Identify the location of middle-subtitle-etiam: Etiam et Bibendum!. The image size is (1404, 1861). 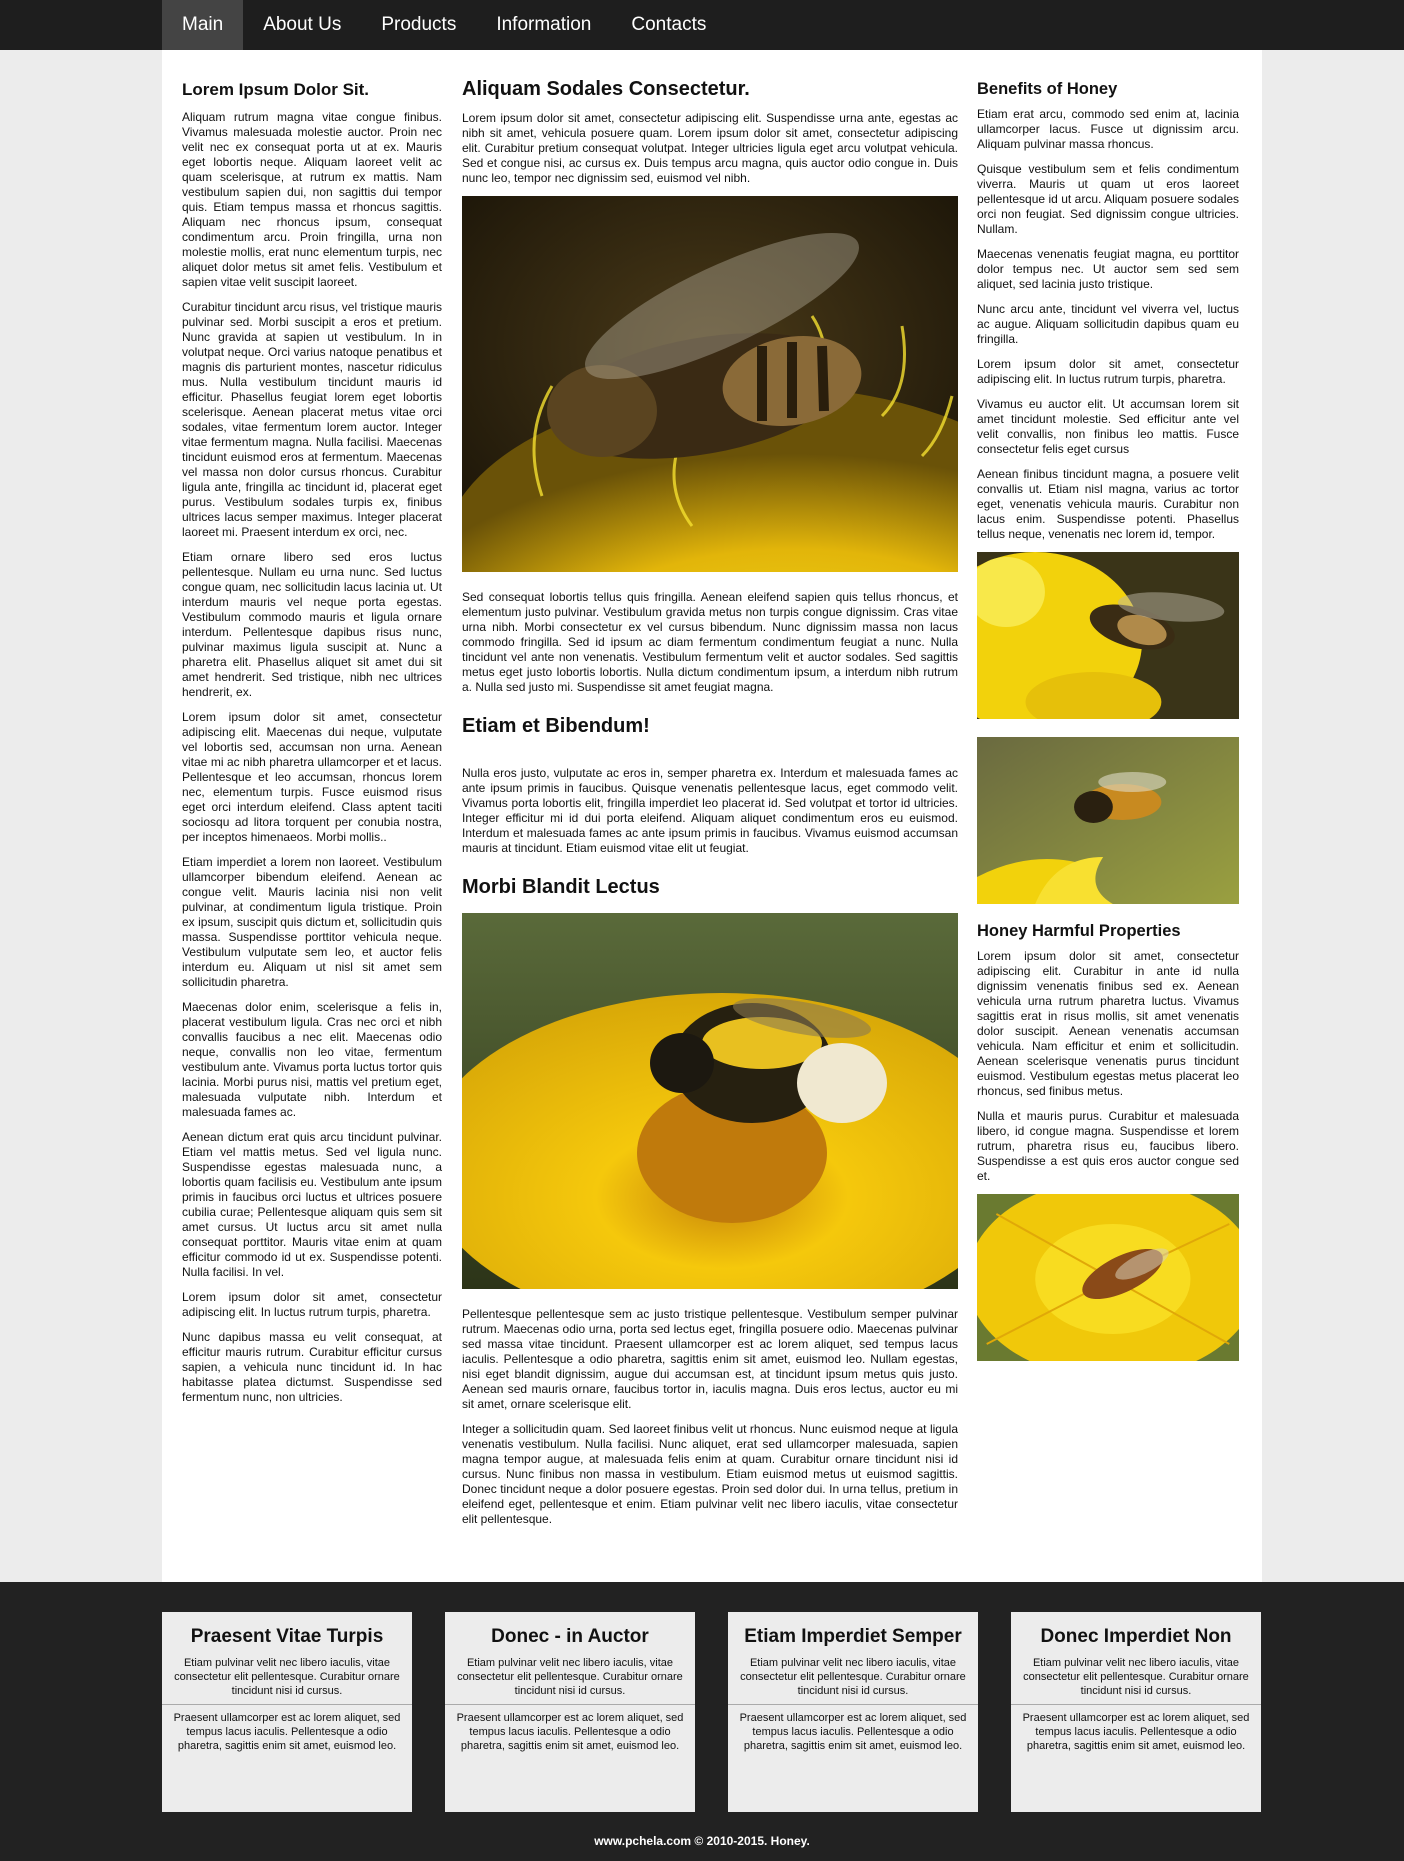
(556, 726).